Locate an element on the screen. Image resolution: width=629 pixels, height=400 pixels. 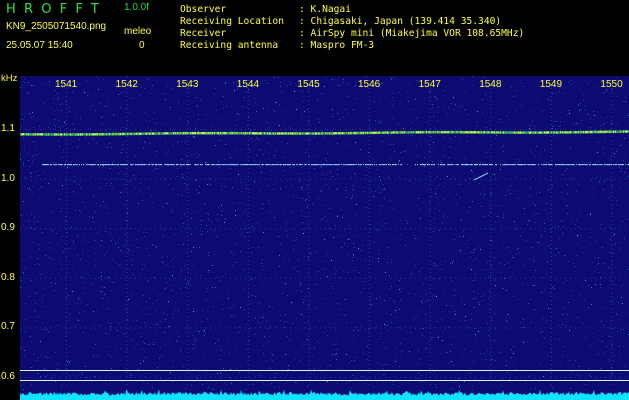
meleo-label: meleo is located at coordinates (138, 31).